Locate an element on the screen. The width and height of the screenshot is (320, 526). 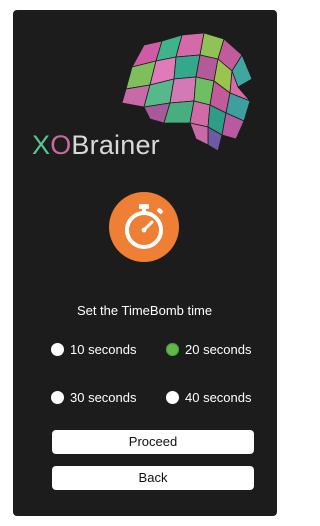
logo-x: X is located at coordinates (41, 145).